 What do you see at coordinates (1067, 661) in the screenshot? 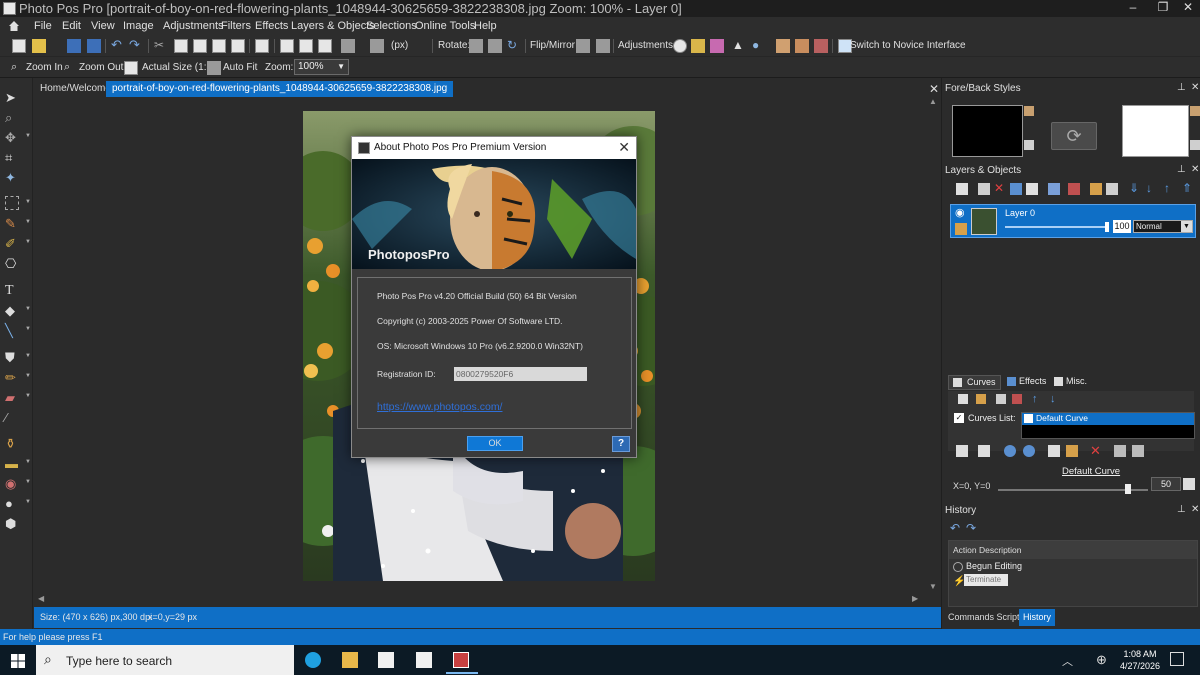
I see `chevron-up-icon: ︿` at bounding box center [1067, 661].